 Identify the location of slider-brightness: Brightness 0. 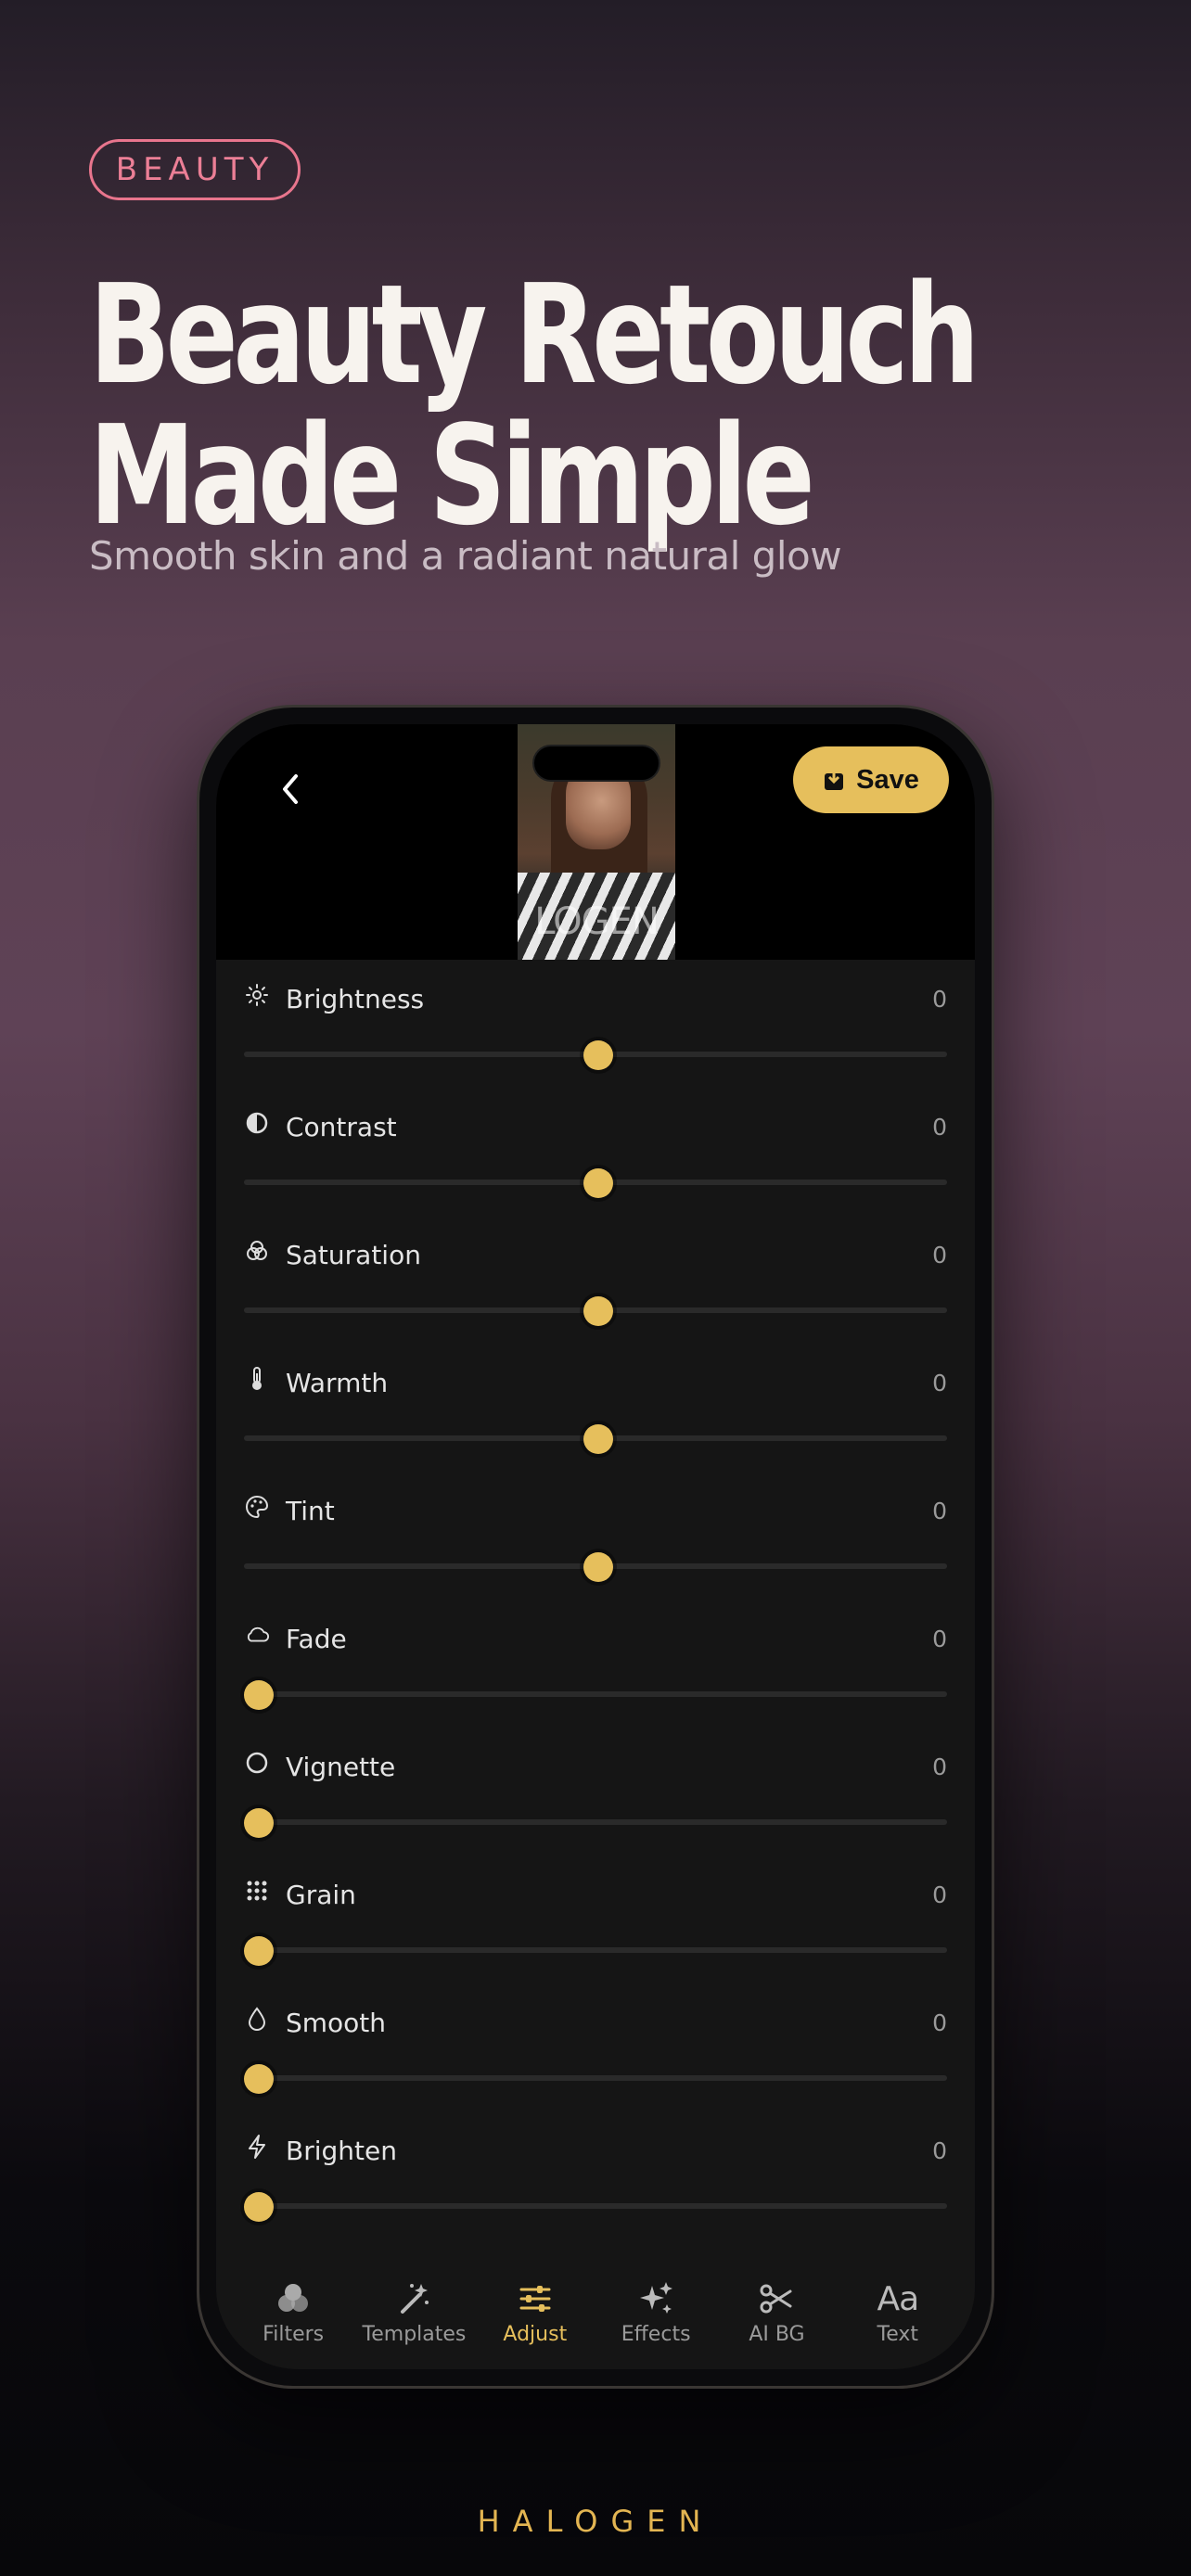
(595, 1024).